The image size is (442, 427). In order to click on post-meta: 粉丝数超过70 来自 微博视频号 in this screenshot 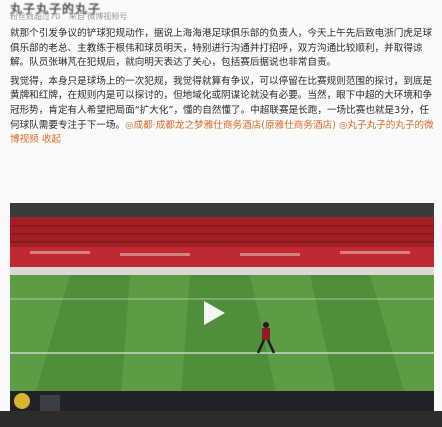, I will do `click(71, 16)`.